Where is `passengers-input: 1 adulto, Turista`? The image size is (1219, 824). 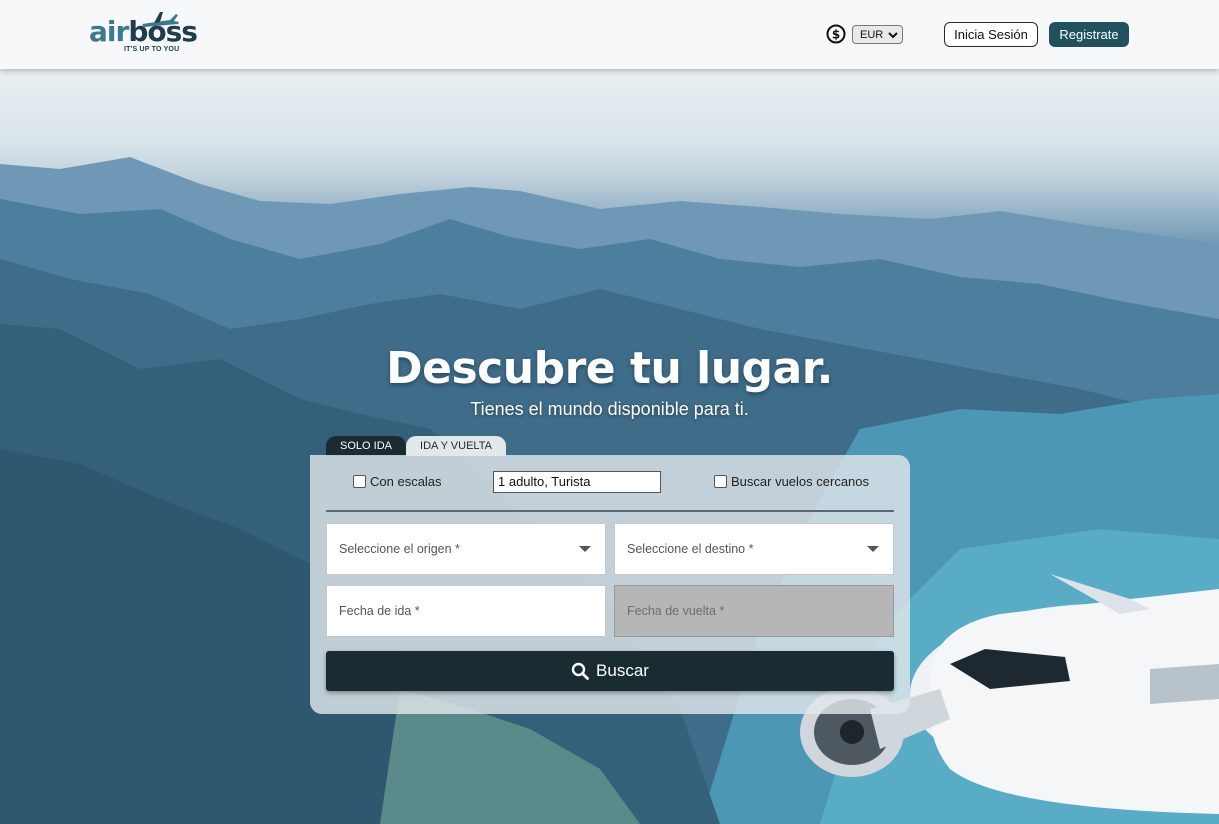 passengers-input: 1 adulto, Turista is located at coordinates (577, 482).